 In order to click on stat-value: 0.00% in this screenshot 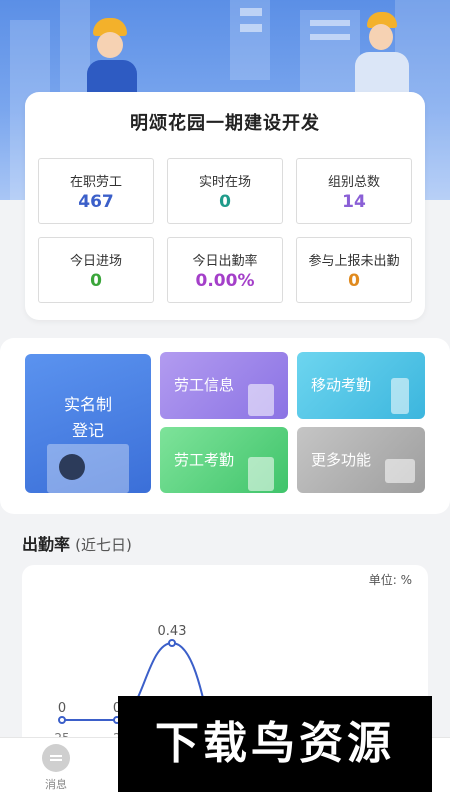, I will do `click(225, 281)`.